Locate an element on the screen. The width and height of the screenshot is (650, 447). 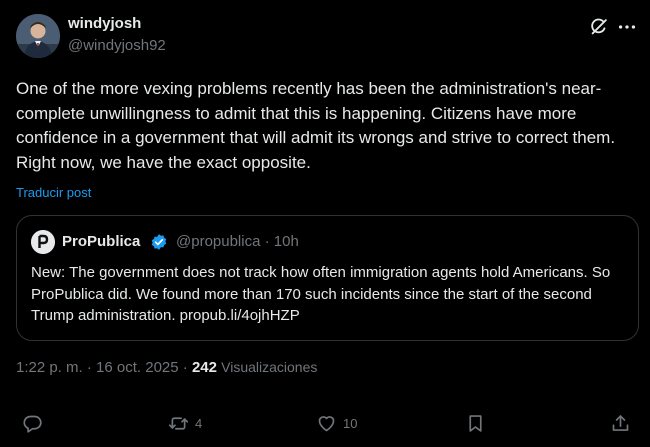
quote-avatar is located at coordinates (43, 242).